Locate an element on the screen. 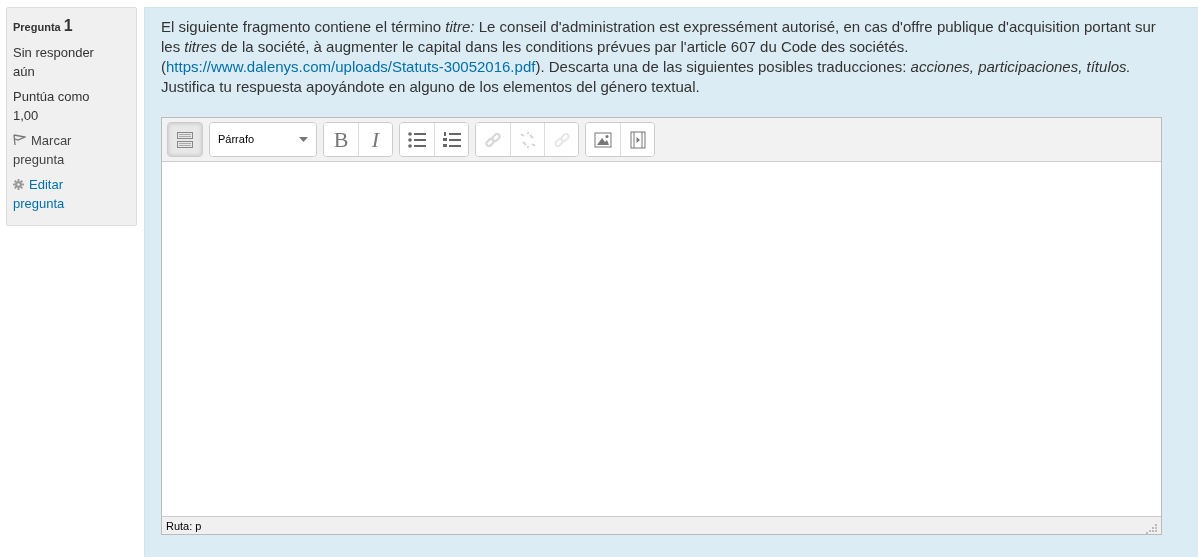 The image size is (1198, 557). unlink-icon is located at coordinates (527, 139).